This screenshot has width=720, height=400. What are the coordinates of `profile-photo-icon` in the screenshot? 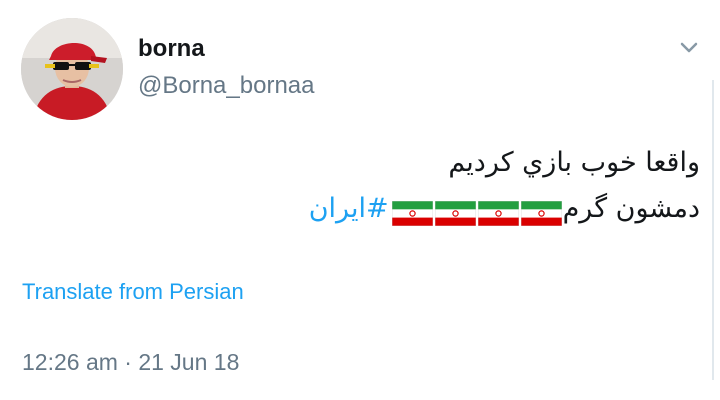 It's located at (72, 69).